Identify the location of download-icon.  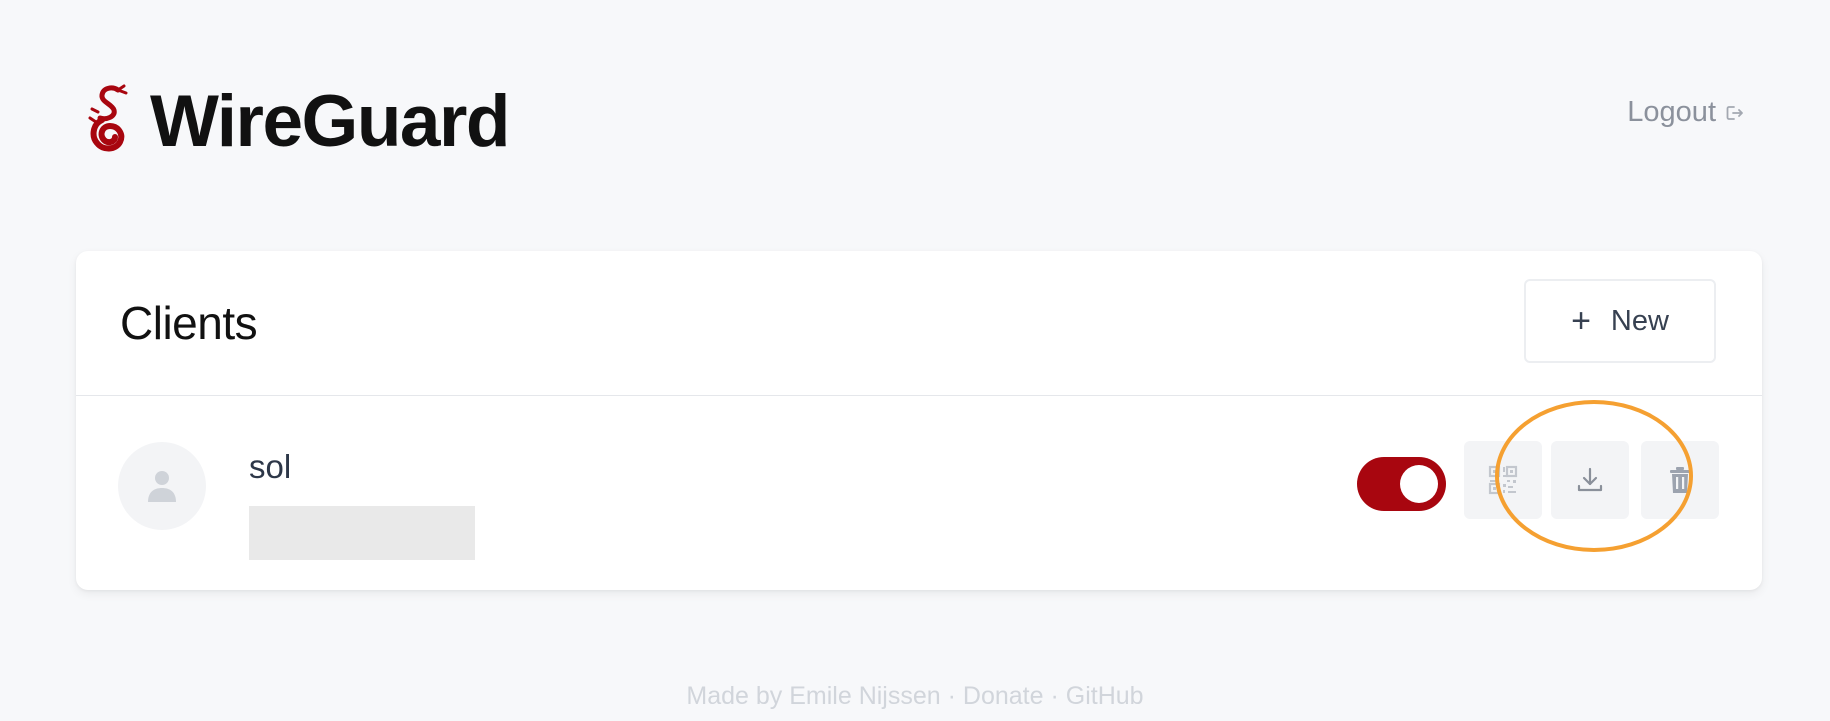
(1590, 479).